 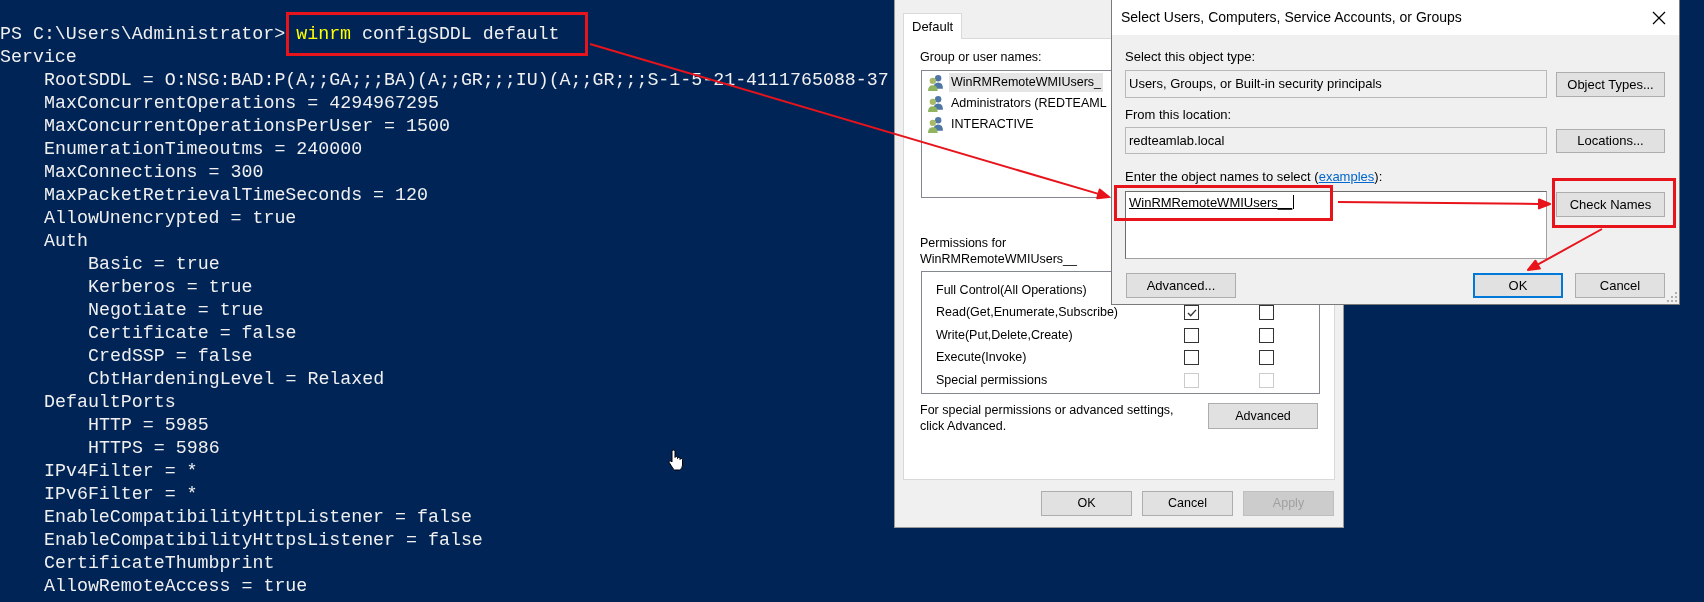 What do you see at coordinates (676, 460) in the screenshot?
I see `hand-cursor-icon` at bounding box center [676, 460].